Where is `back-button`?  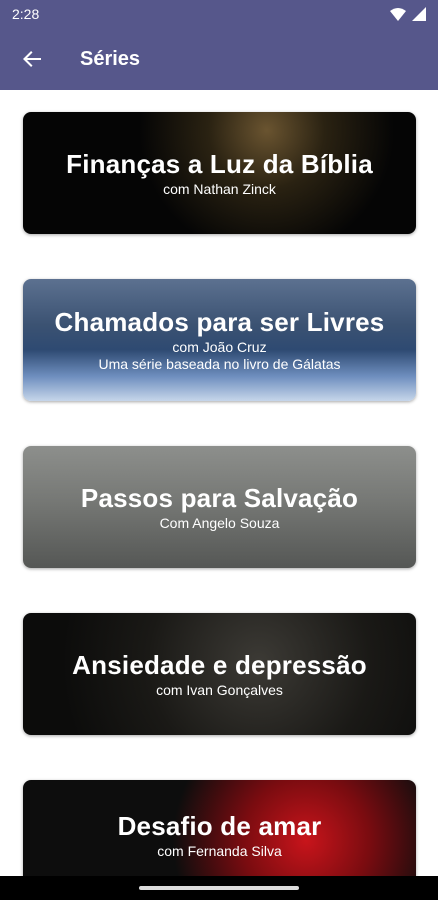 back-button is located at coordinates (32, 59).